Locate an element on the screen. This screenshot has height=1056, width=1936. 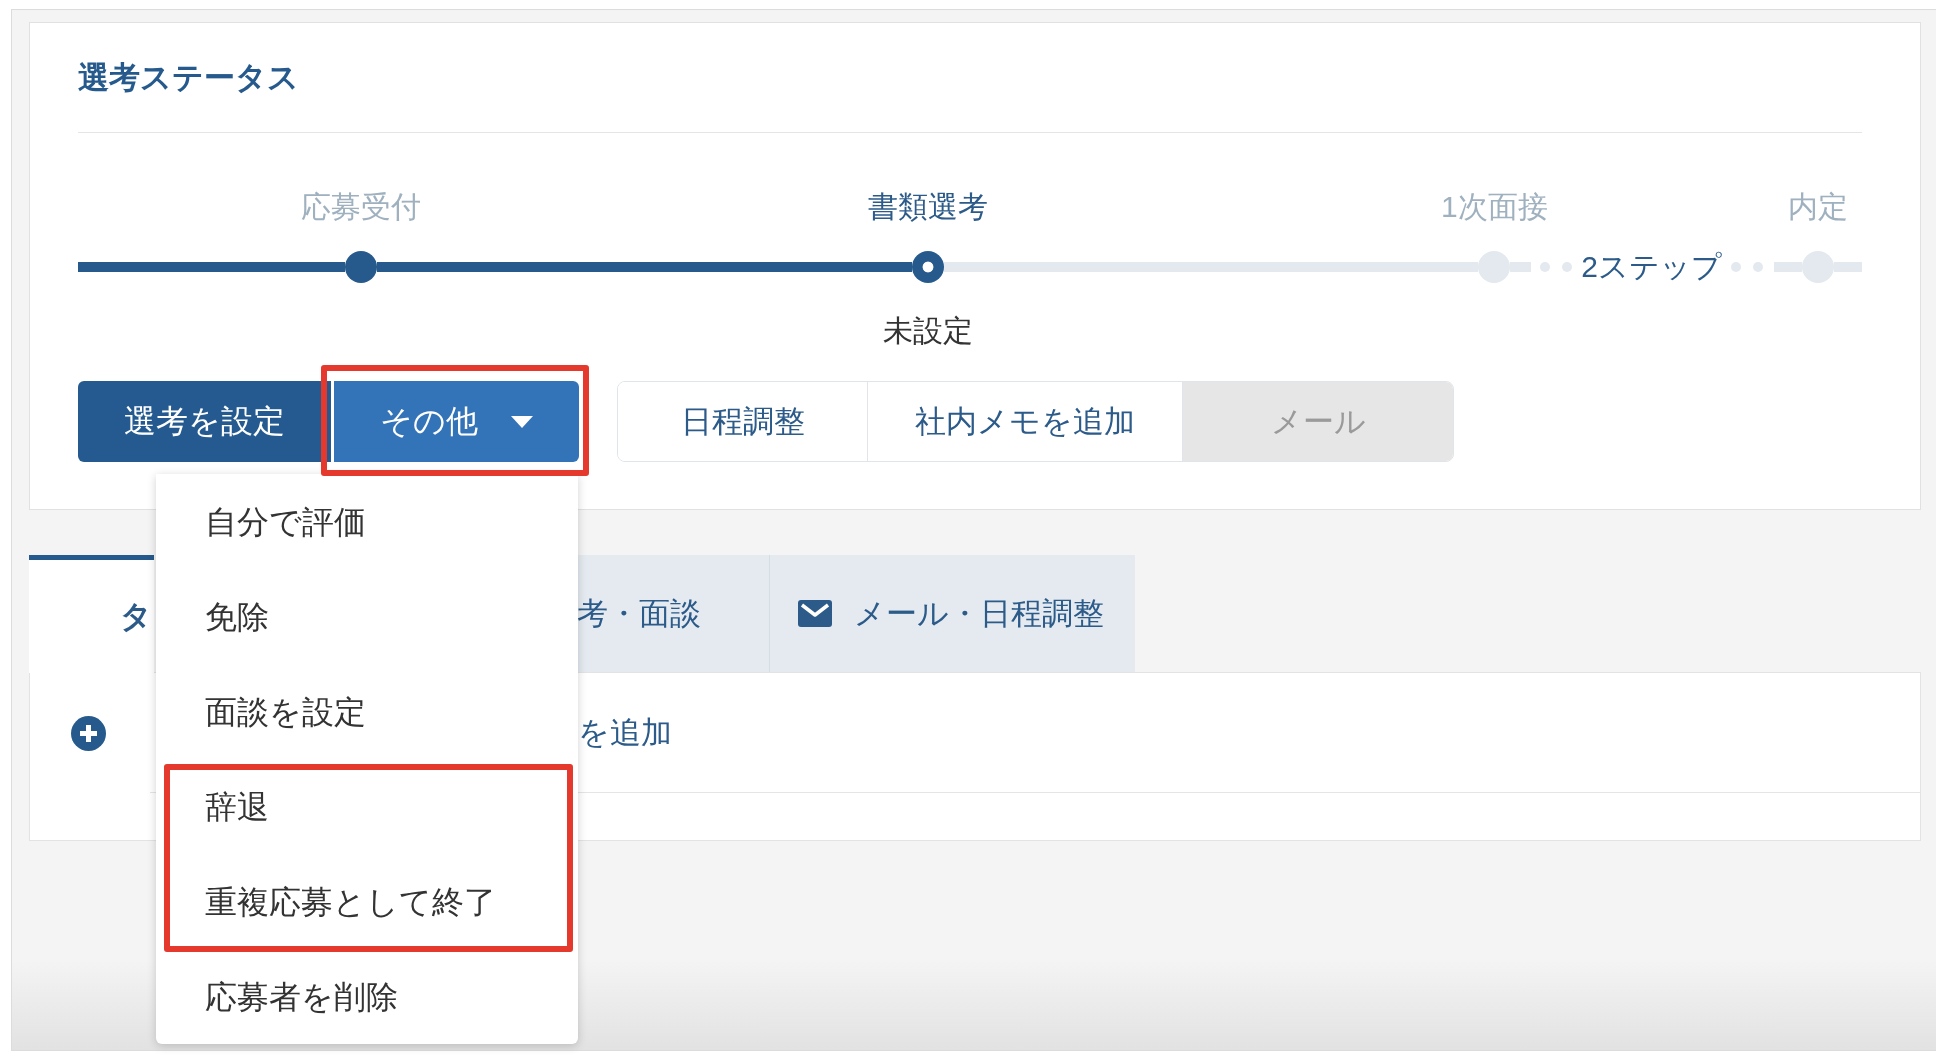
menu-item: 面談を設定 is located at coordinates (285, 711).